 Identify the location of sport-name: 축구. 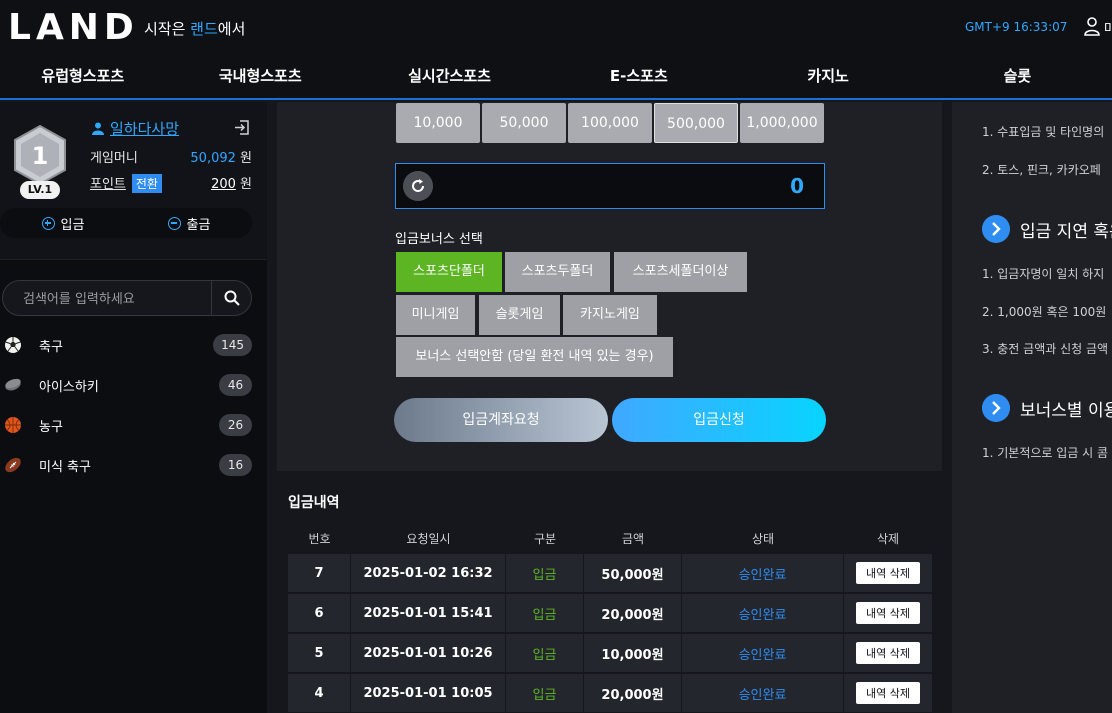
(51, 347).